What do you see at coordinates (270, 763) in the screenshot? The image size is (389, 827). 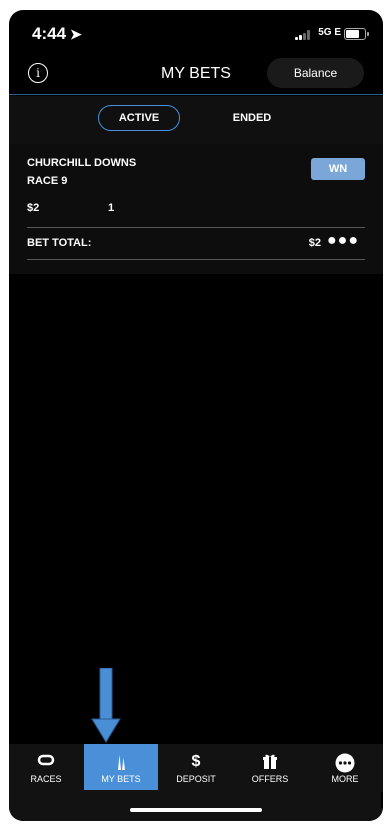 I see `gift-icon` at bounding box center [270, 763].